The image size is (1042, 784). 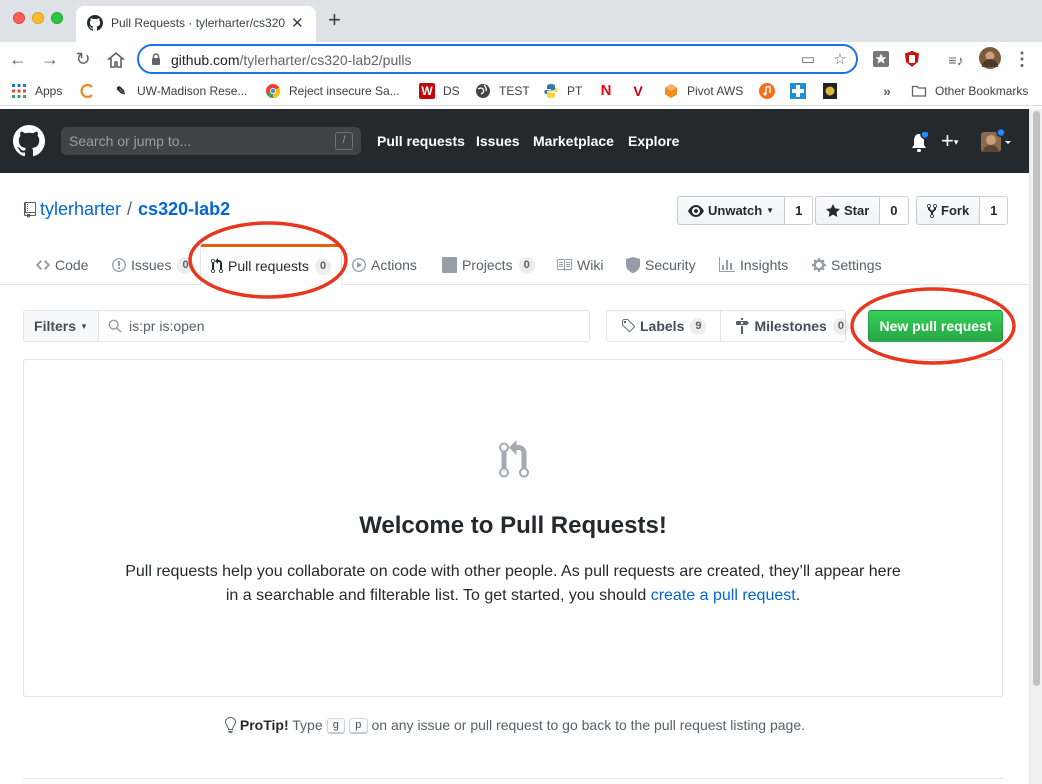 What do you see at coordinates (297, 23) in the screenshot?
I see `close-tab-icon: ✕` at bounding box center [297, 23].